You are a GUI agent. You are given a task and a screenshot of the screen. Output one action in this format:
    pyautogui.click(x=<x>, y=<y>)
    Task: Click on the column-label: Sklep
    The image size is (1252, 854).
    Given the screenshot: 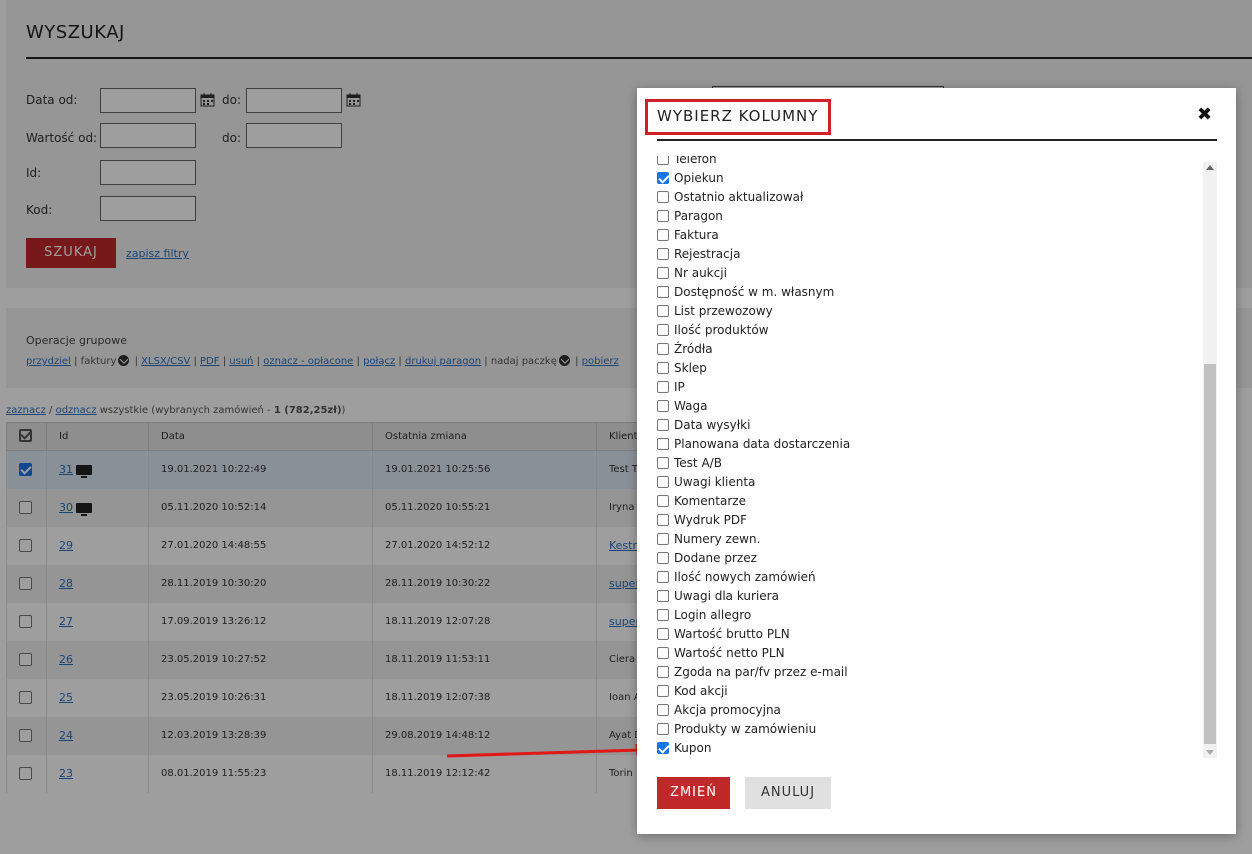 What is the action you would take?
    pyautogui.click(x=690, y=367)
    